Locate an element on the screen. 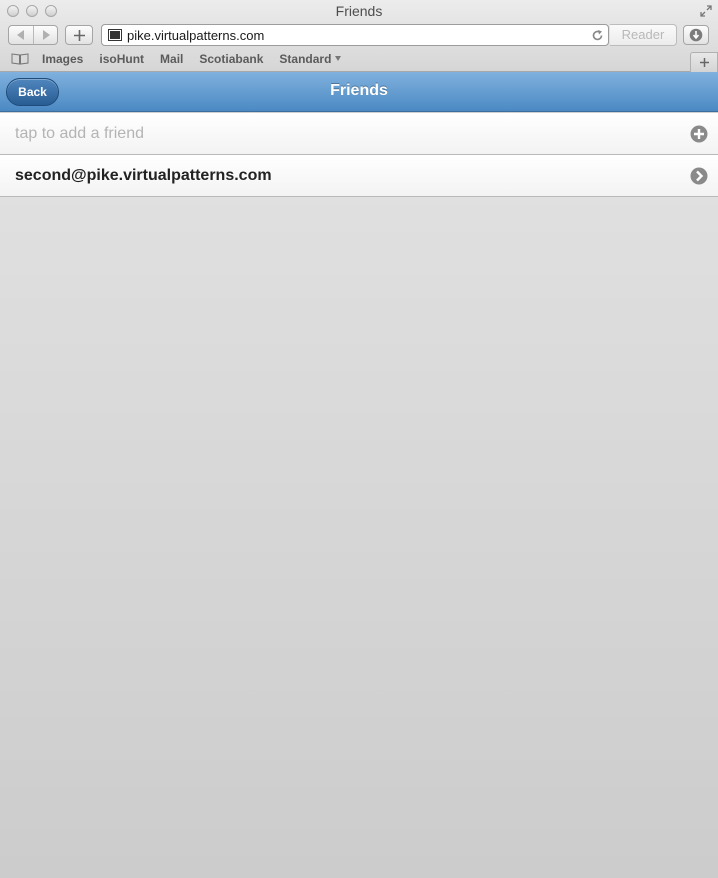 This screenshot has height=878, width=718. add-friend-row: tap to add a friend is located at coordinates (359, 134).